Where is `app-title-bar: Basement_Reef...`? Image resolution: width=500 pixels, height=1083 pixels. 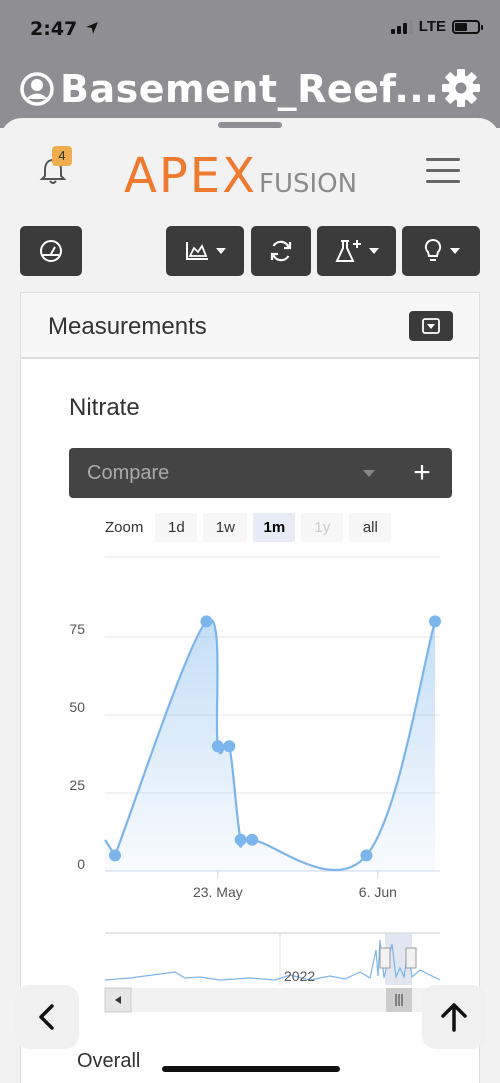
app-title-bar: Basement_Reef... is located at coordinates (252, 89).